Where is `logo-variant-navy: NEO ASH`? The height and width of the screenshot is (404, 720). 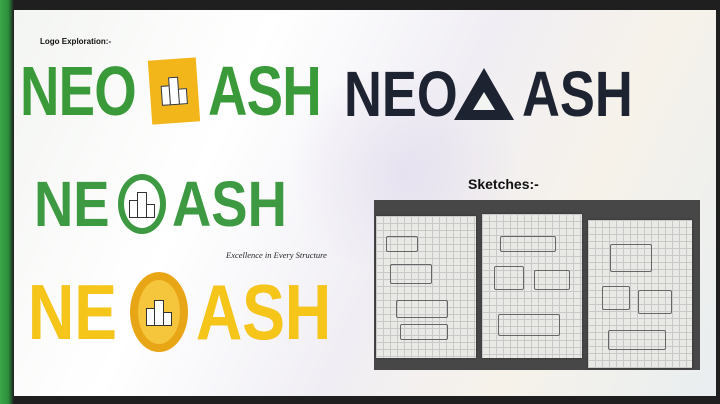 logo-variant-navy: NEO ASH is located at coordinates (488, 94).